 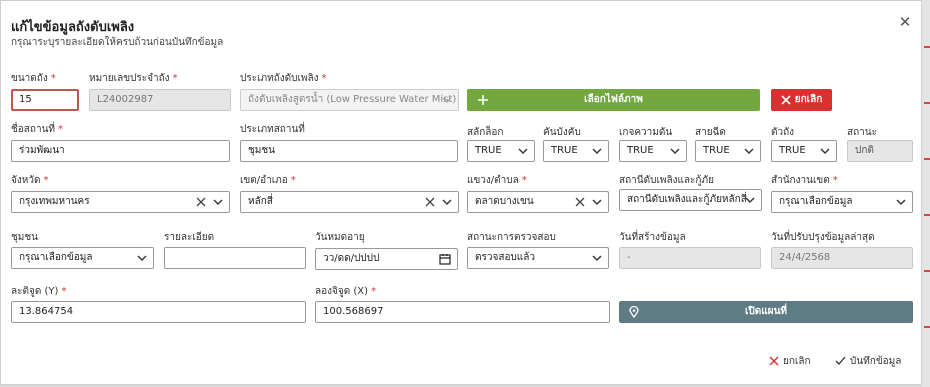 What do you see at coordinates (710, 132) in the screenshot?
I see `hose-label: สายฉีด` at bounding box center [710, 132].